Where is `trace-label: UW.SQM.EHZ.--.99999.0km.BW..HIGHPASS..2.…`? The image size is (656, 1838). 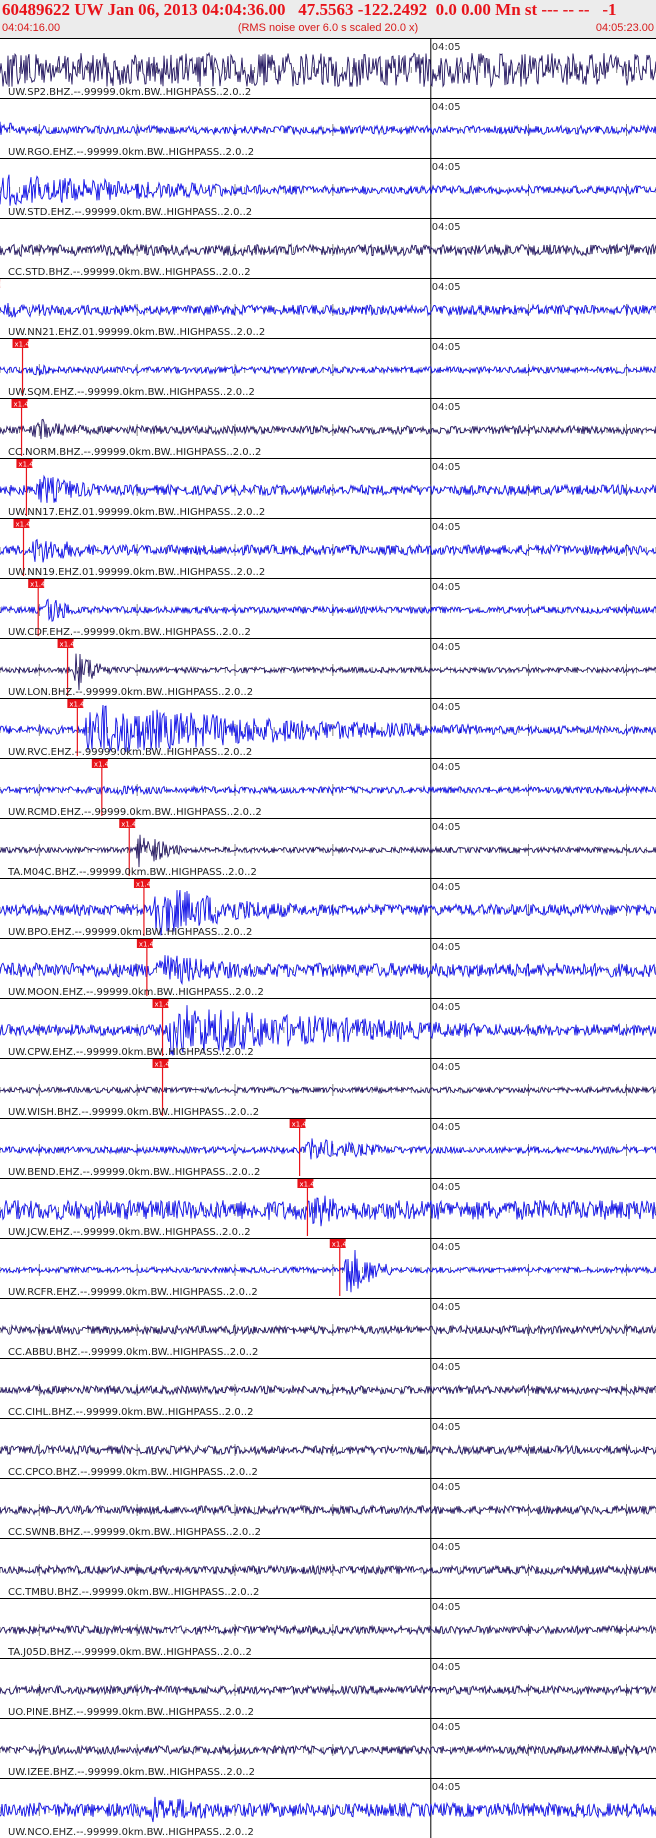
trace-label: UW.SQM.EHZ.--.99999.0km.BW..HIGHPASS..2.… is located at coordinates (131, 392).